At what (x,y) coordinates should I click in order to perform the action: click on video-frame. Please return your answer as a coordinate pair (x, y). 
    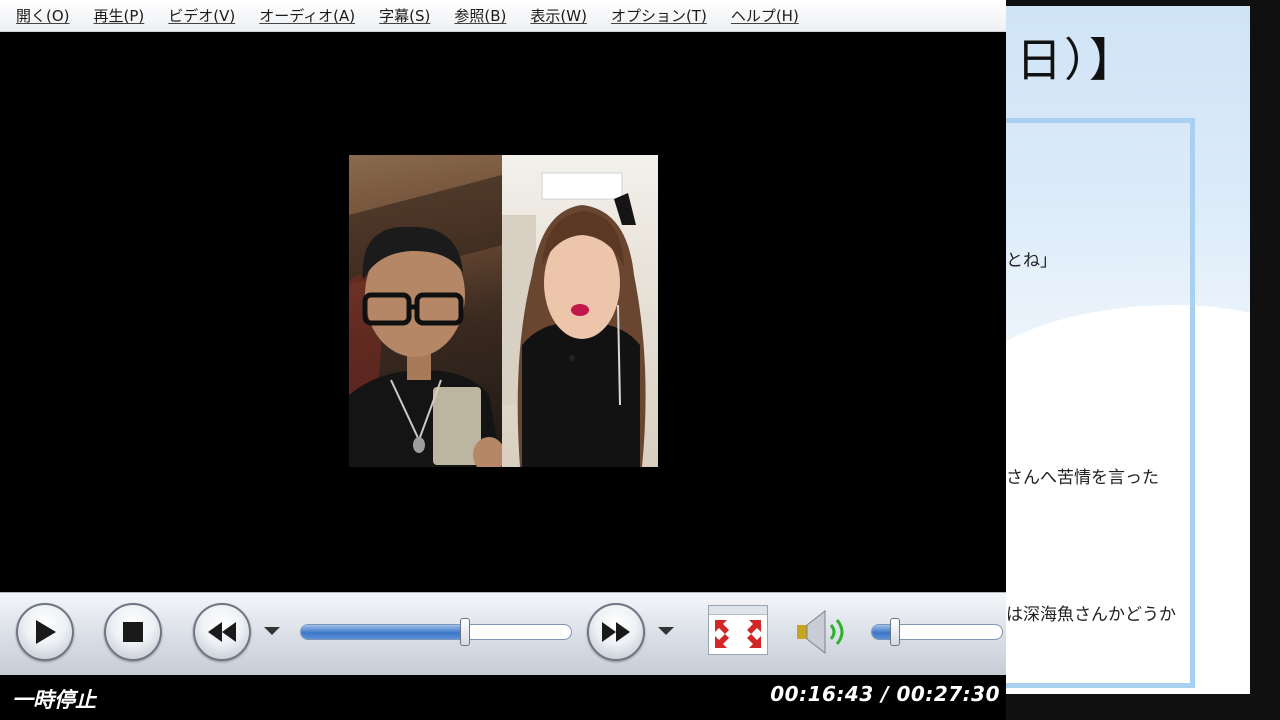
    Looking at the image, I should click on (503, 311).